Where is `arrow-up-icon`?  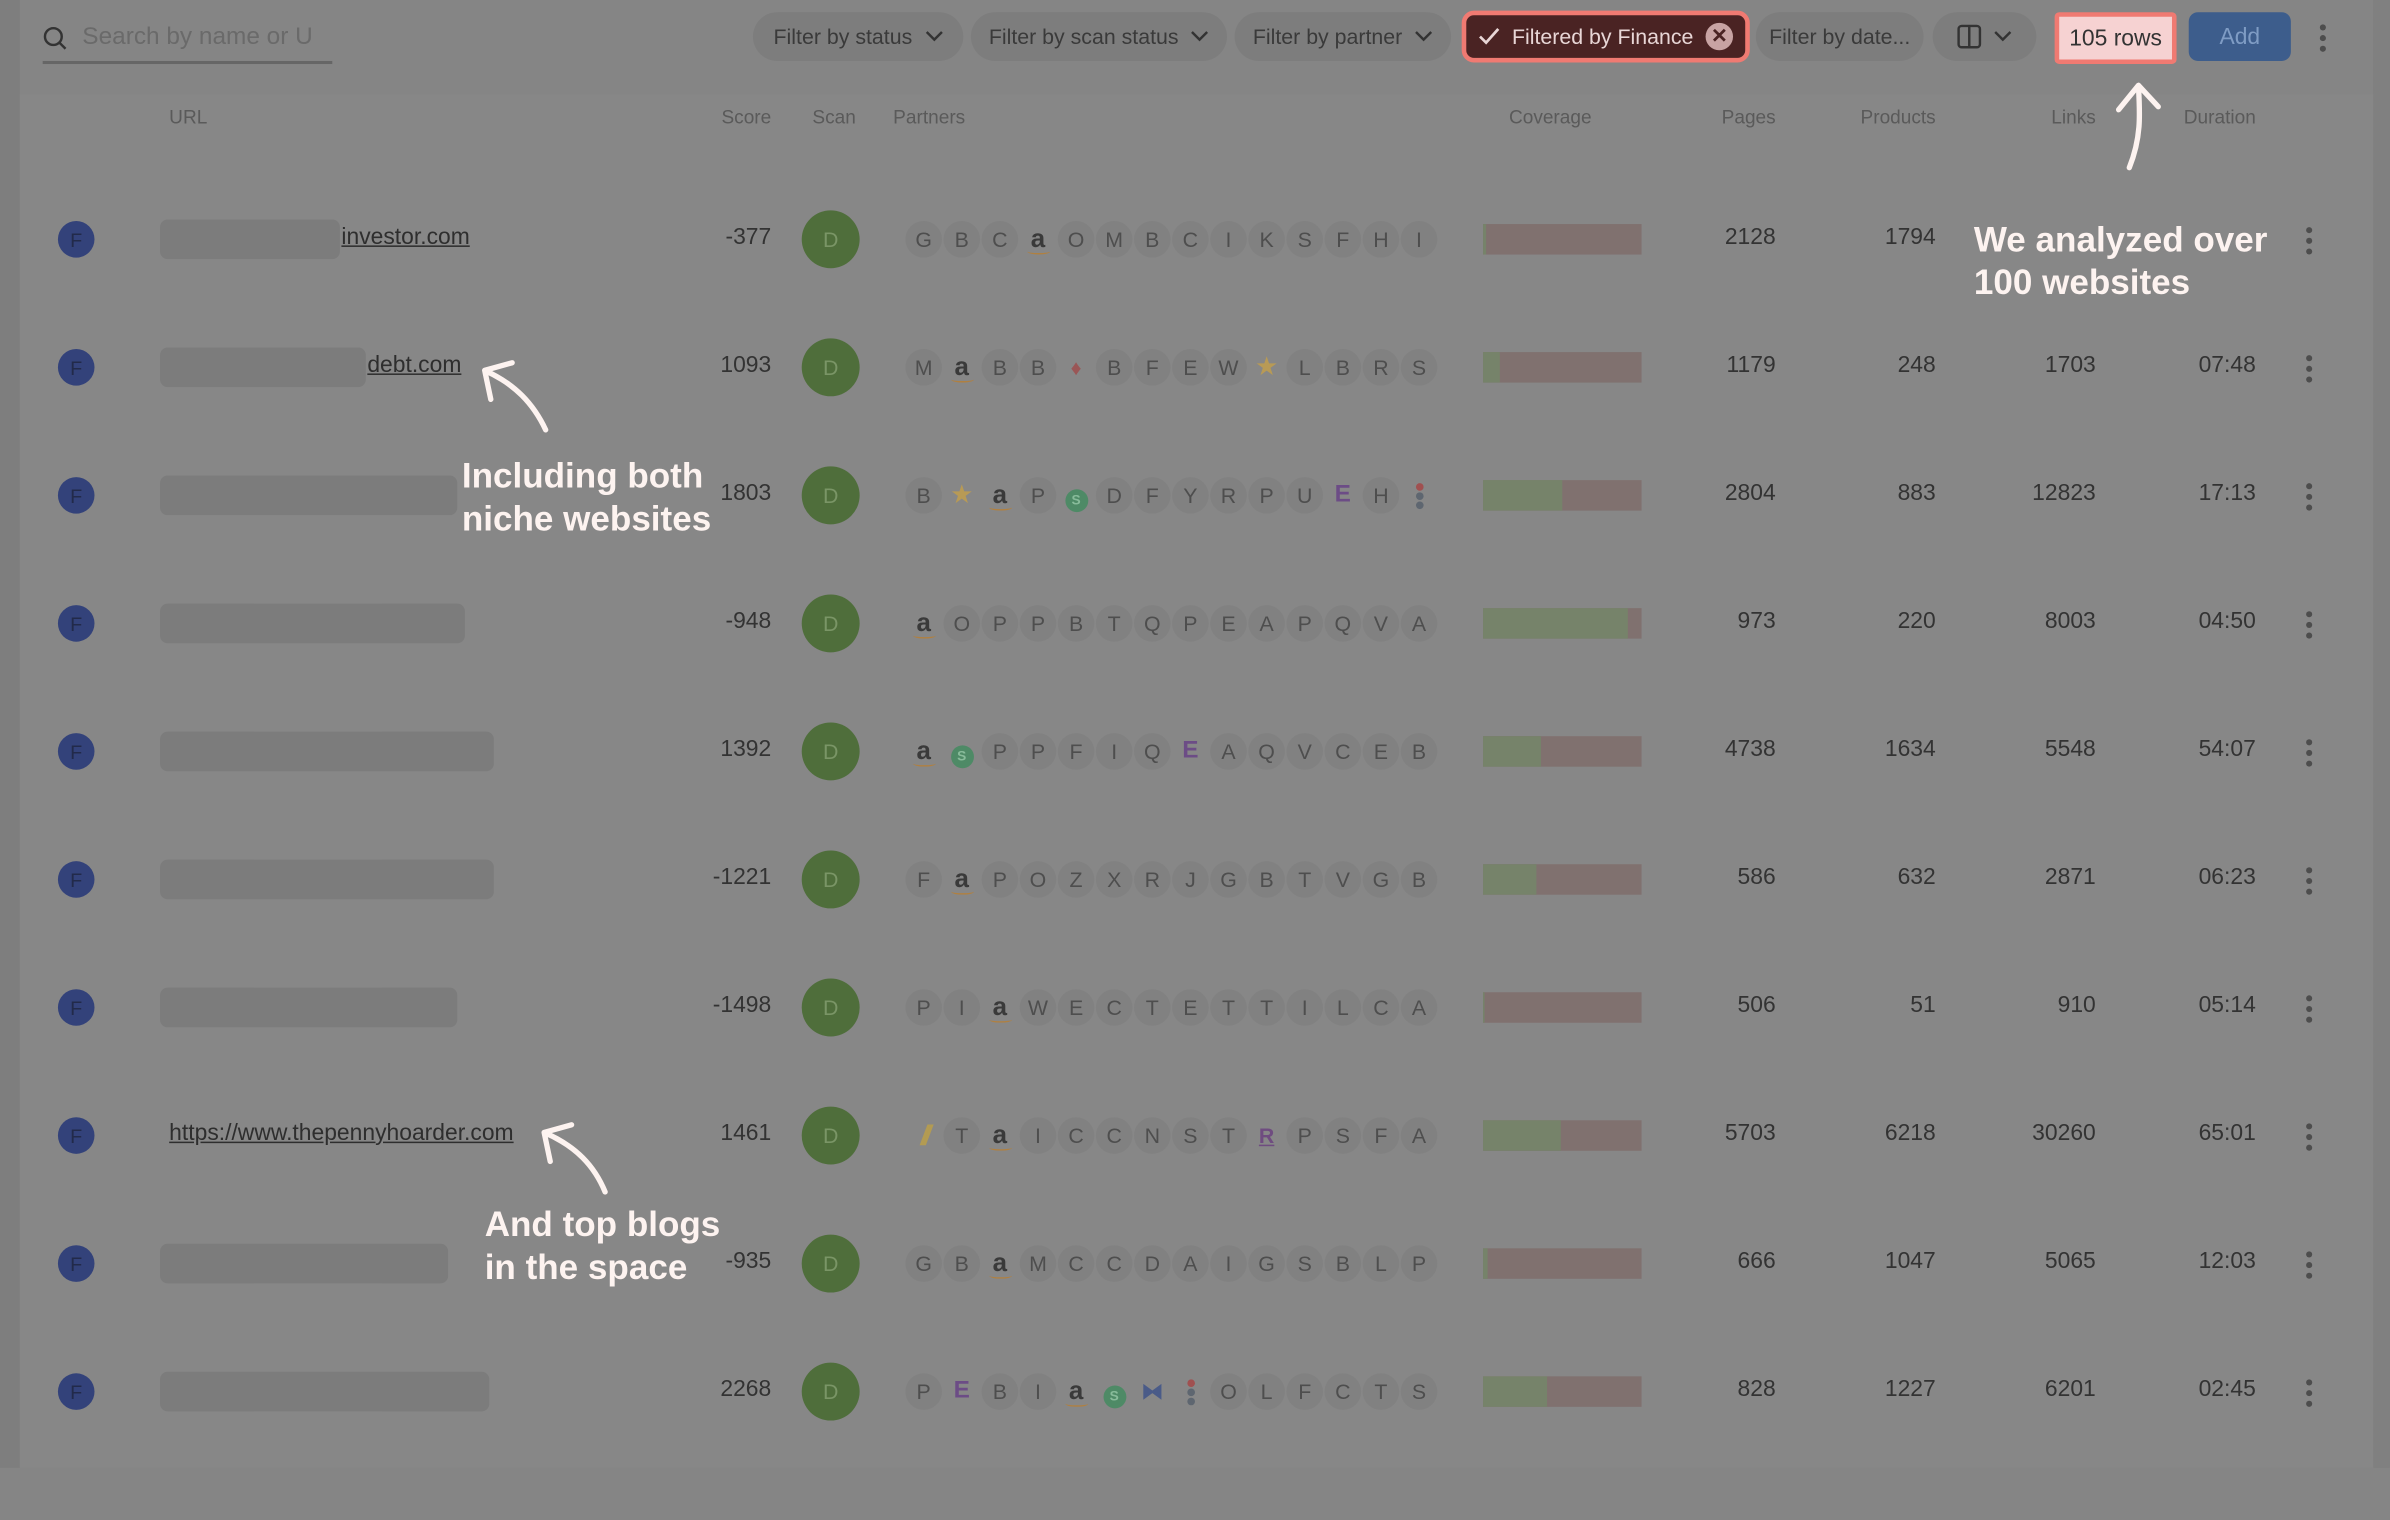 arrow-up-icon is located at coordinates (2138, 126).